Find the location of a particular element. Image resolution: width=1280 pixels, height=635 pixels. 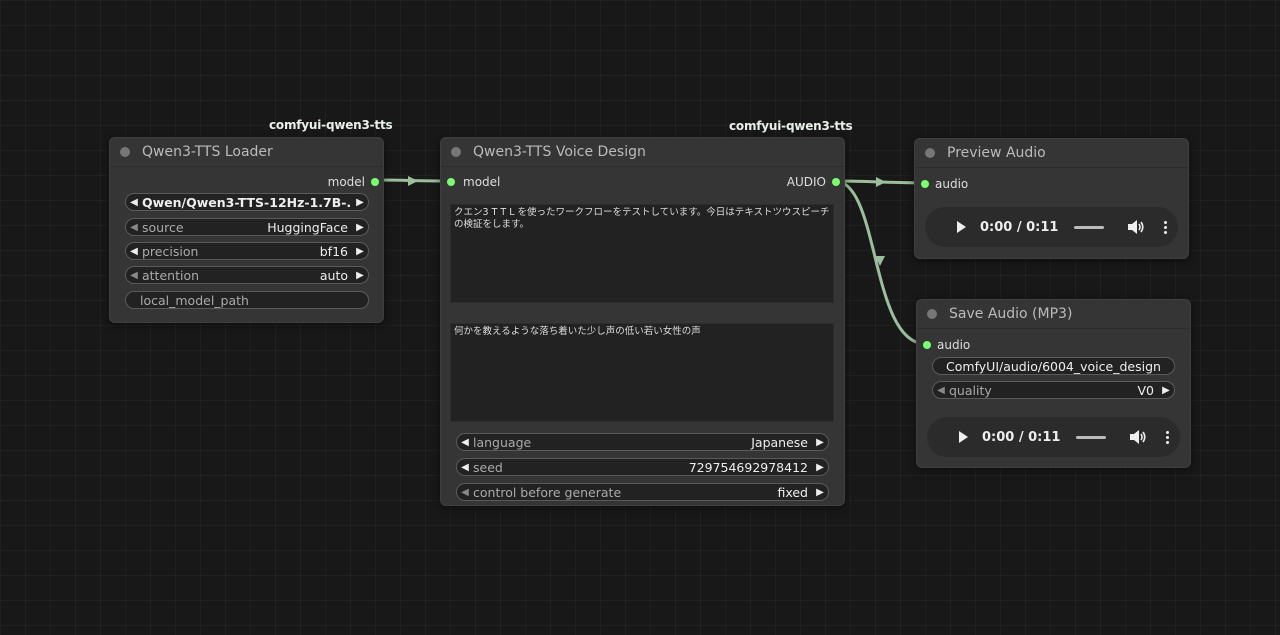

link-audio-preview-arrow is located at coordinates (881, 182).